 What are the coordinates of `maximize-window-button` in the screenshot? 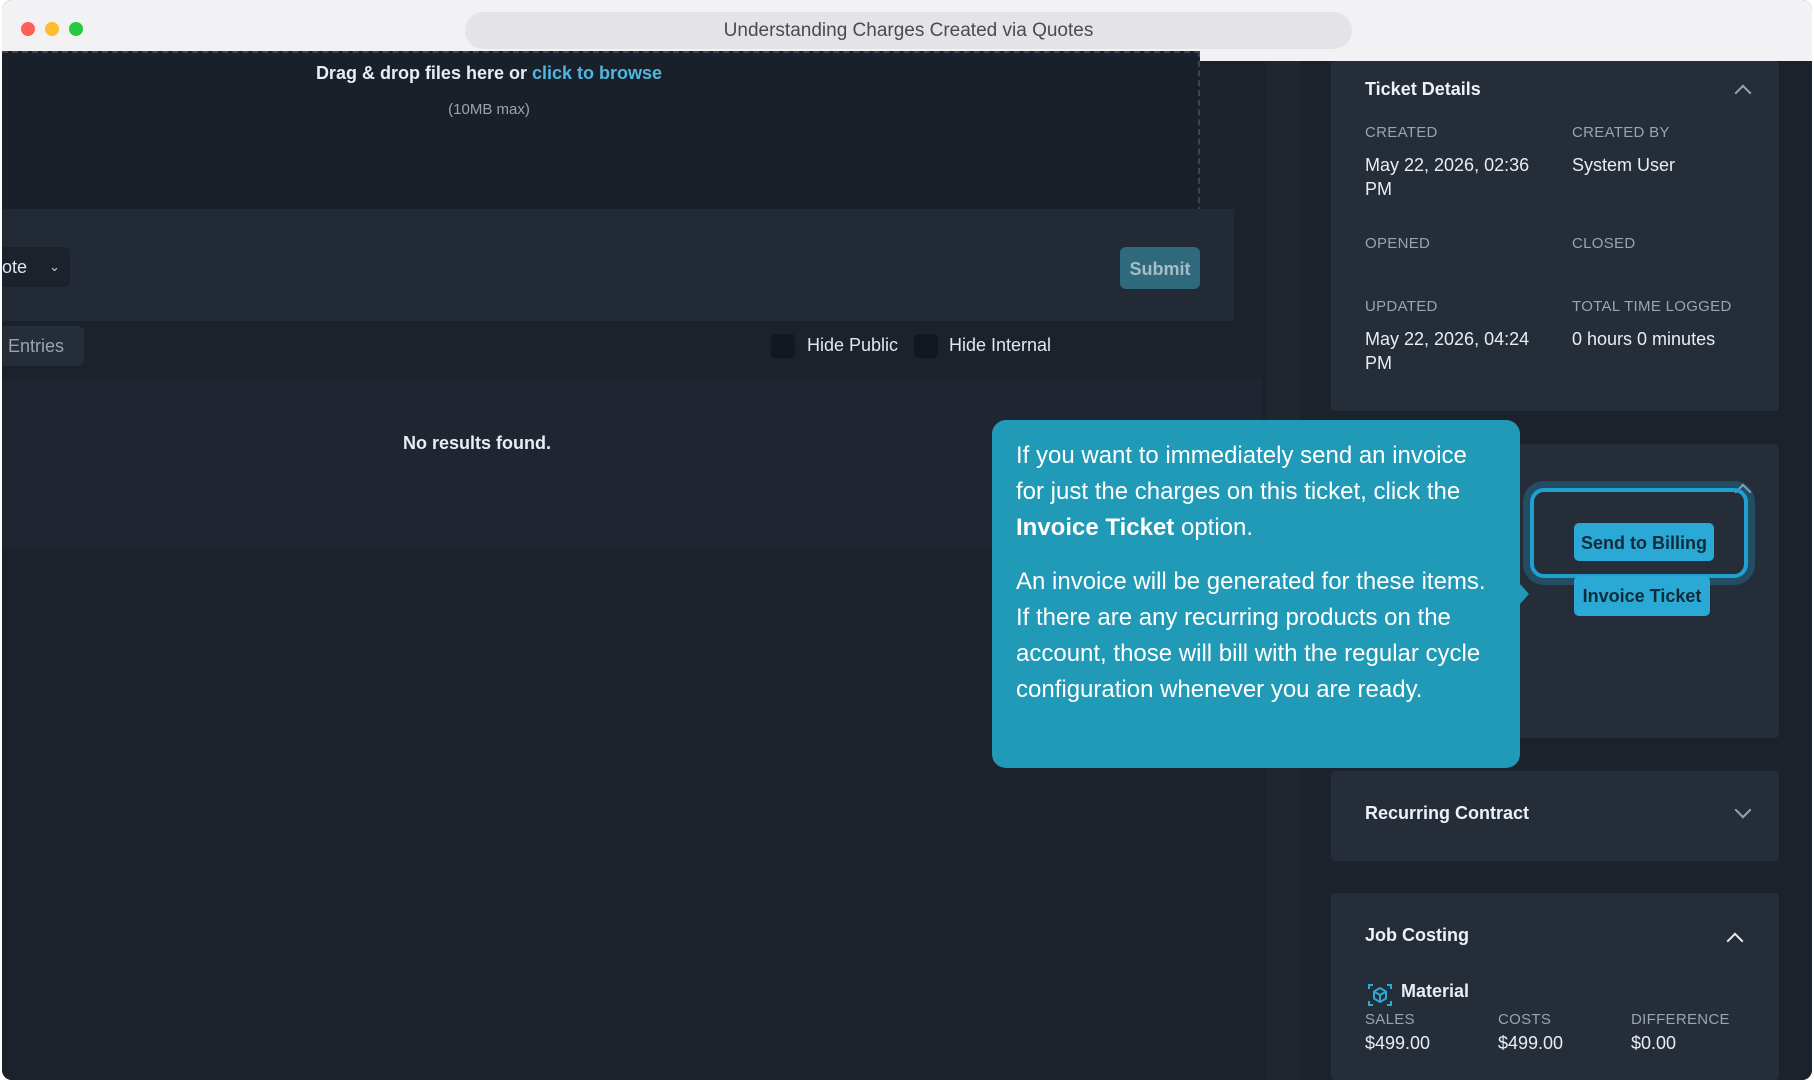 It's located at (76, 29).